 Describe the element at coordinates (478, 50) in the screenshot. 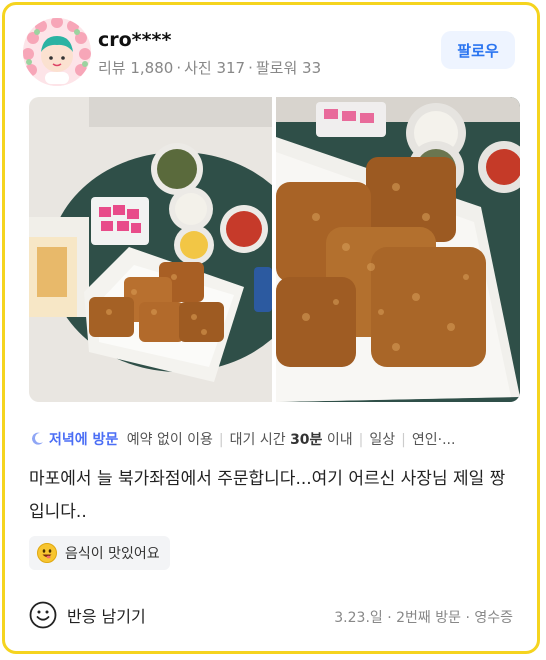

I see `follow-button: 팔로우` at that location.